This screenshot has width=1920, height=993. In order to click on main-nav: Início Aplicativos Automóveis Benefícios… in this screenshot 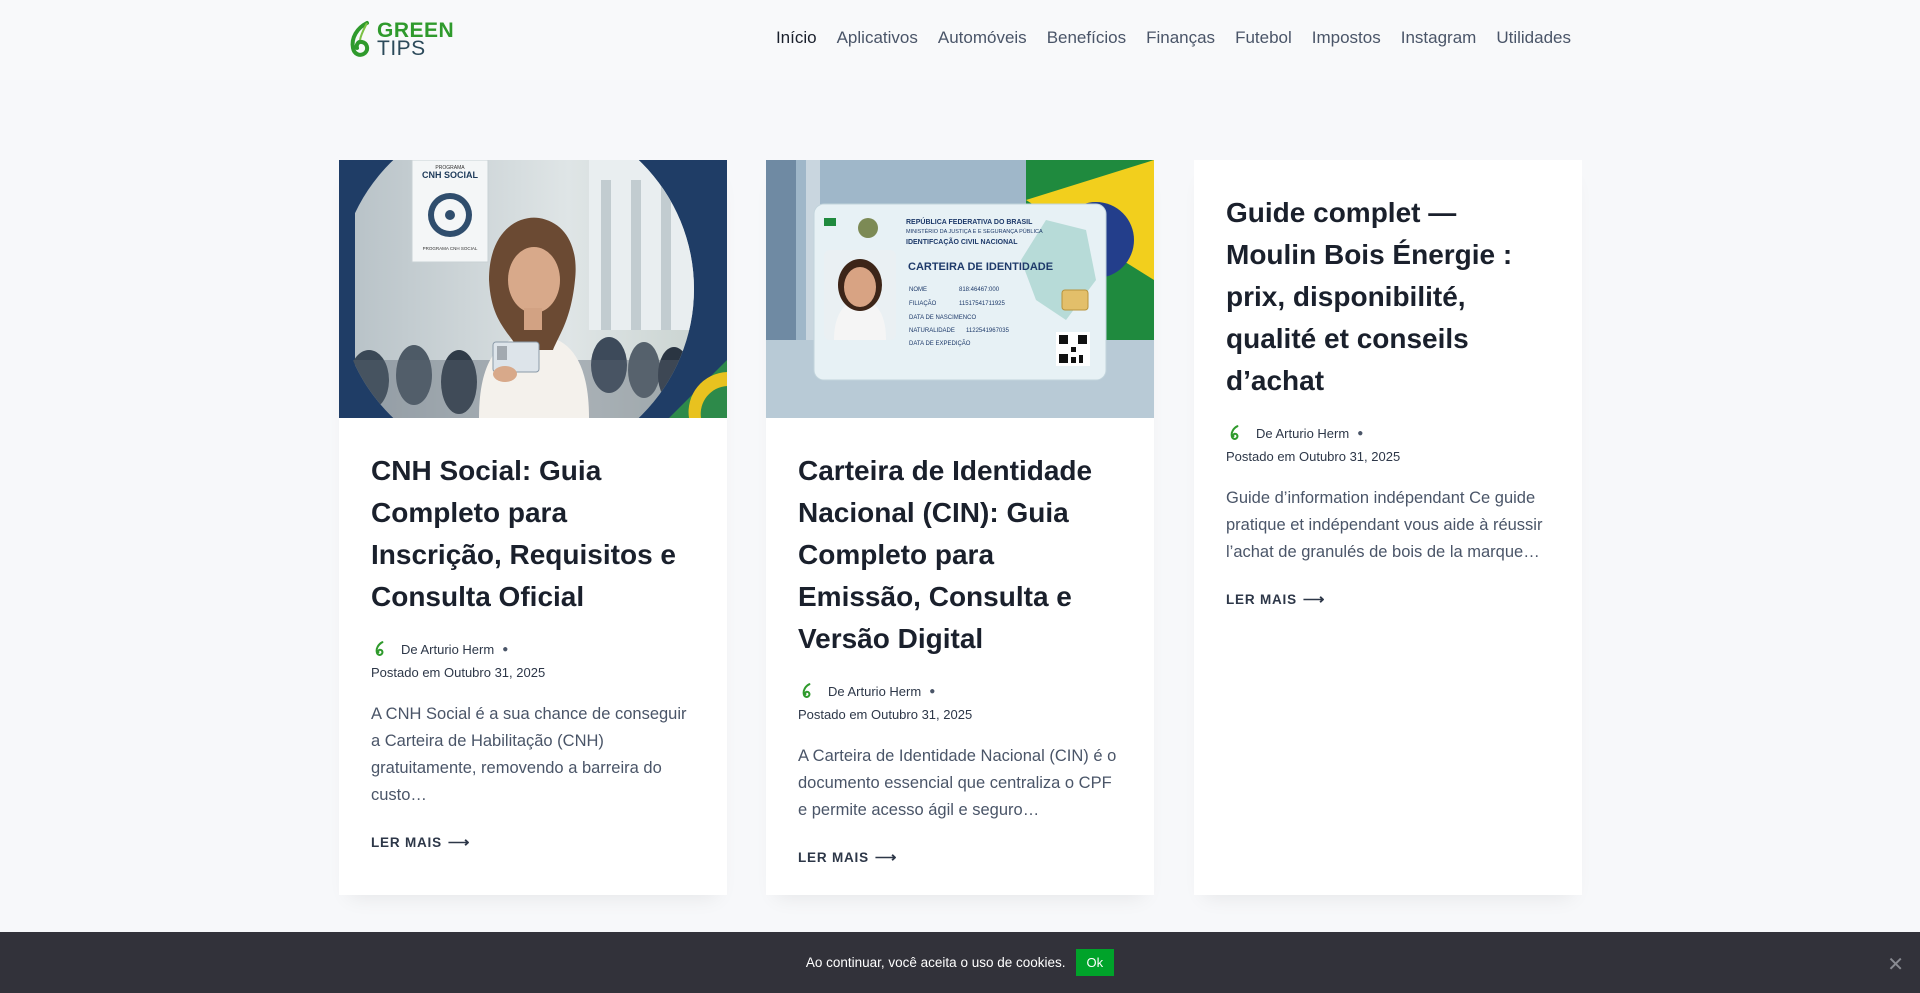, I will do `click(1173, 38)`.